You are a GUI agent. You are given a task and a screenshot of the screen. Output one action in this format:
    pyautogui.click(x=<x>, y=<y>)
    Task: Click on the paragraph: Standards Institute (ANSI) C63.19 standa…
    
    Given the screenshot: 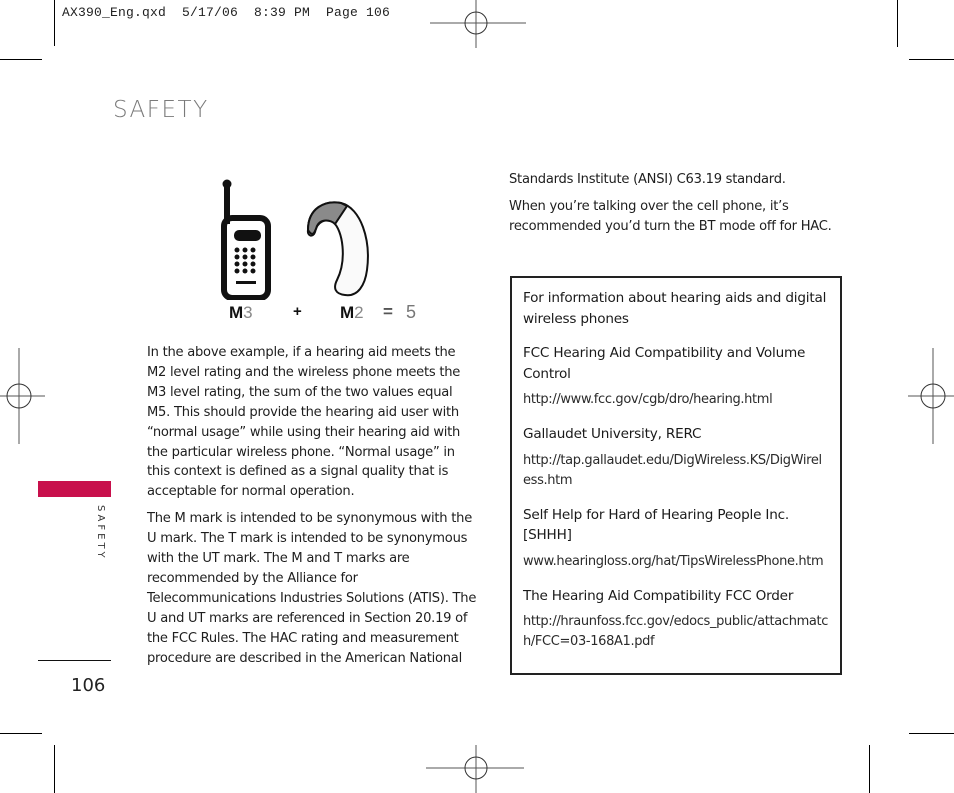 What is the action you would take?
    pyautogui.click(x=647, y=179)
    